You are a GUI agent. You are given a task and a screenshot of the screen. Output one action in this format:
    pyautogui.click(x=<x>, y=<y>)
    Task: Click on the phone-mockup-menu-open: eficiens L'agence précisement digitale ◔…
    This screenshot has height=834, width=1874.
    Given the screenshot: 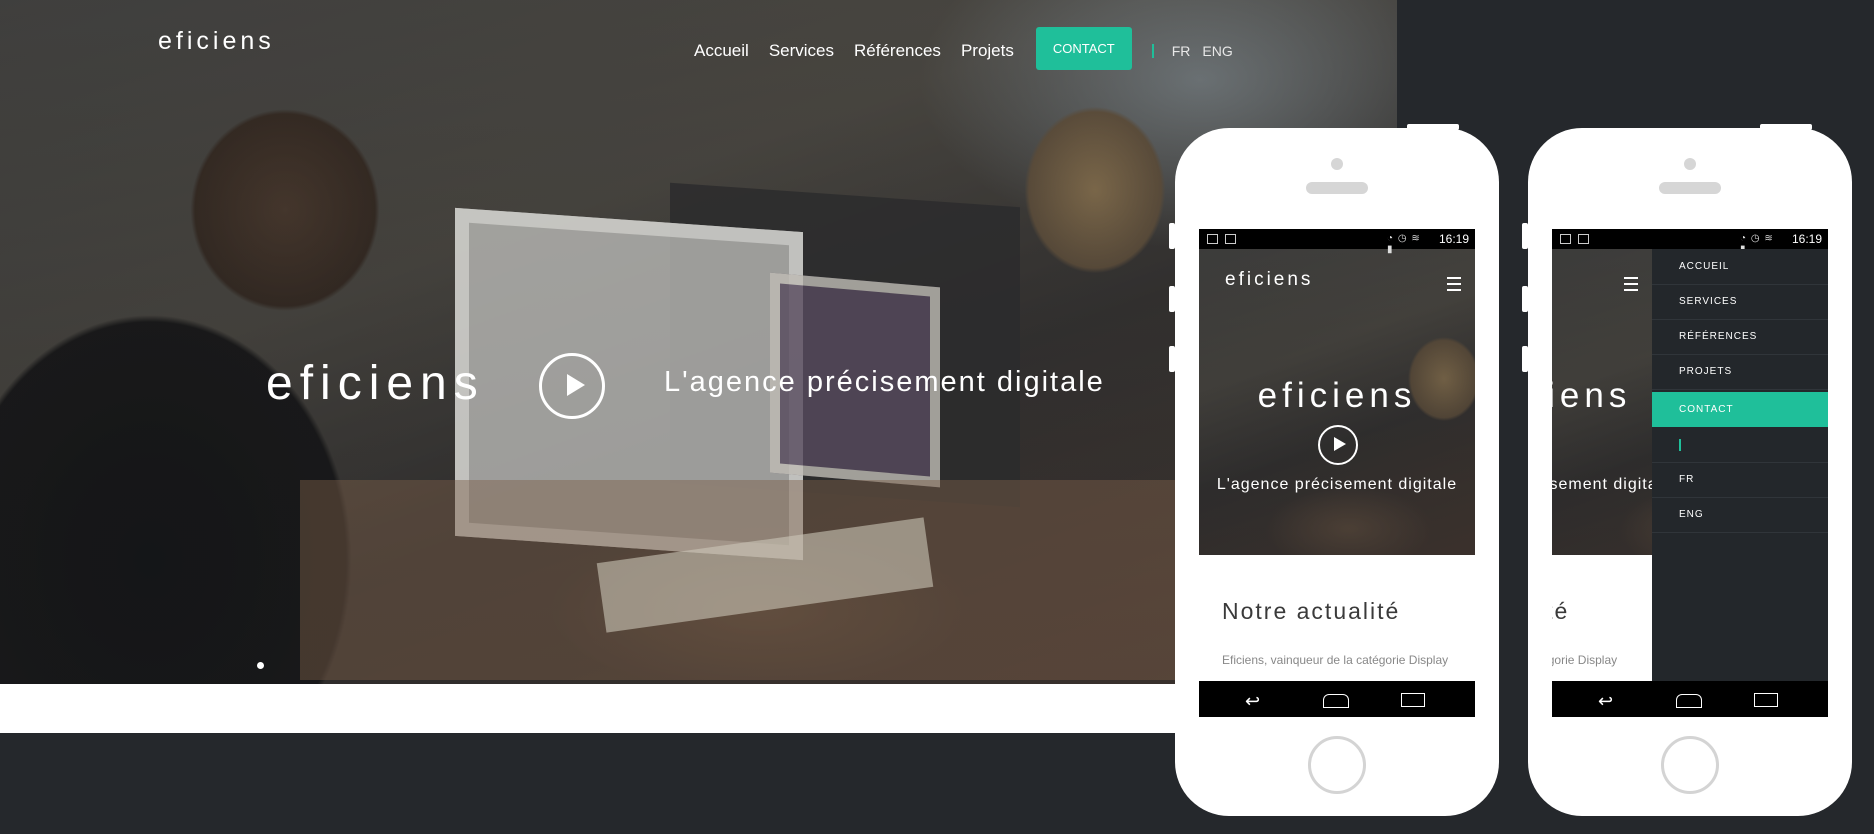 What is the action you would take?
    pyautogui.click(x=1687, y=470)
    